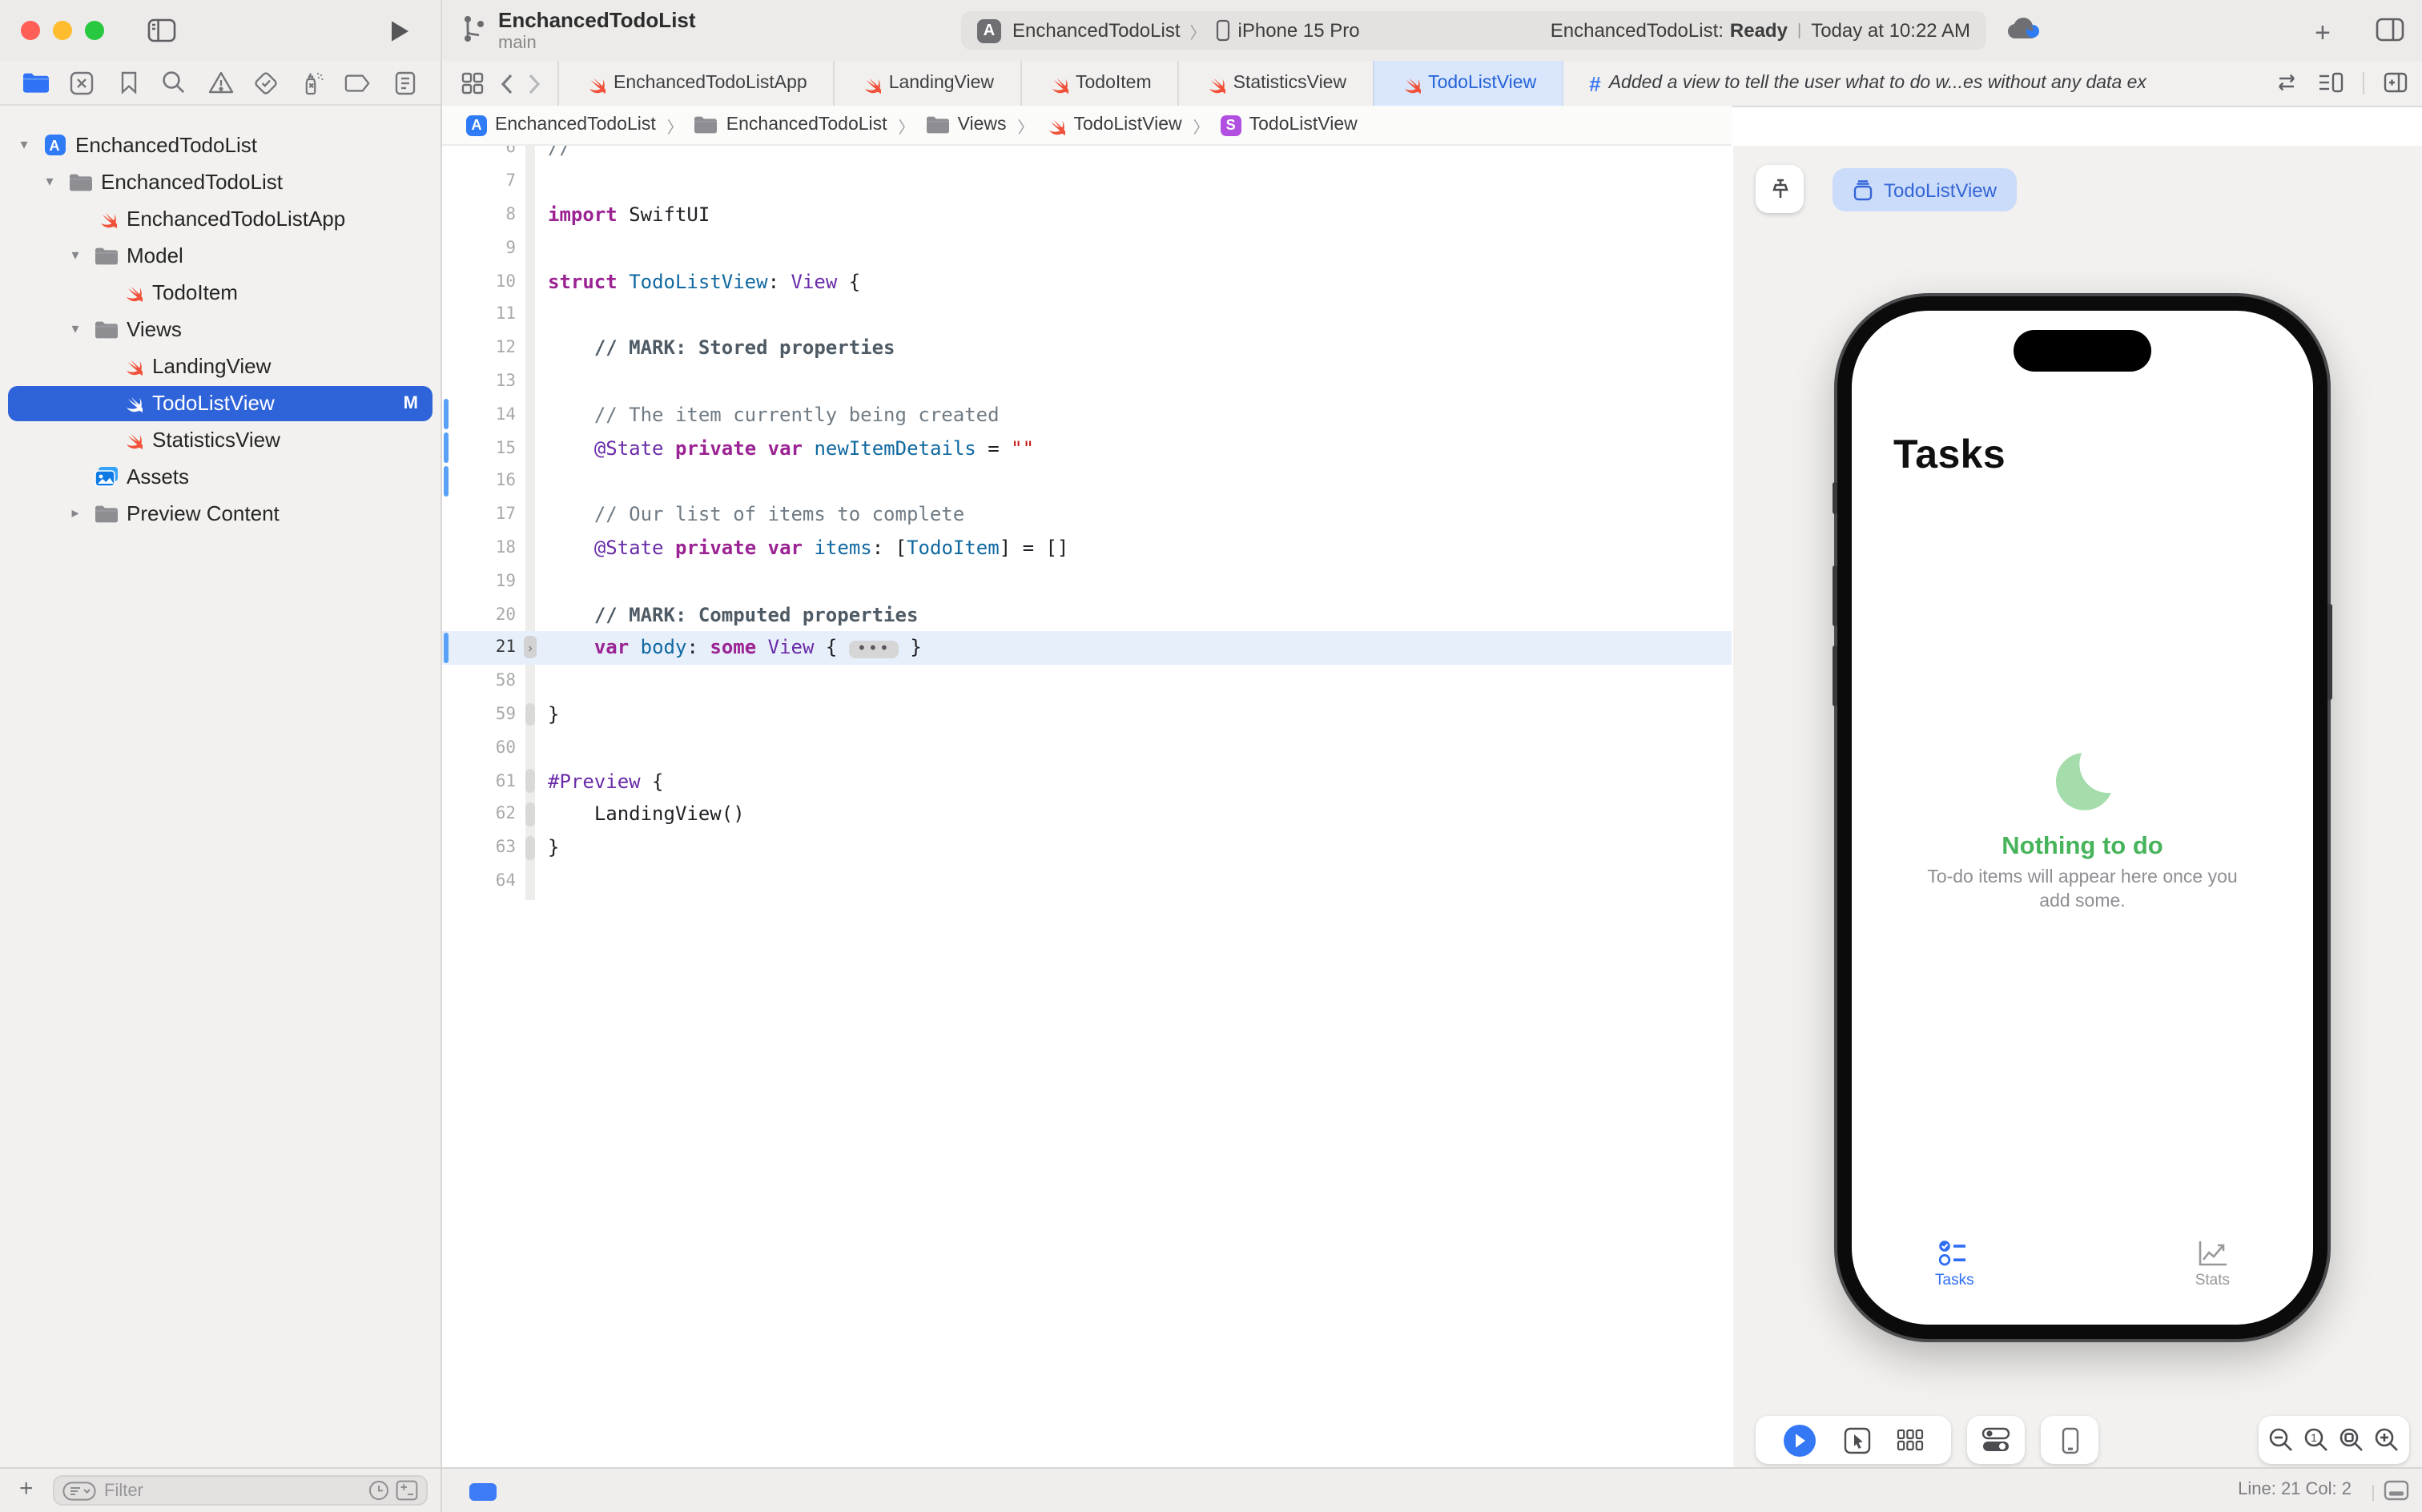 The image size is (2422, 1512). What do you see at coordinates (220, 329) in the screenshot?
I see `sidebar-item-Views: ▾ Views` at bounding box center [220, 329].